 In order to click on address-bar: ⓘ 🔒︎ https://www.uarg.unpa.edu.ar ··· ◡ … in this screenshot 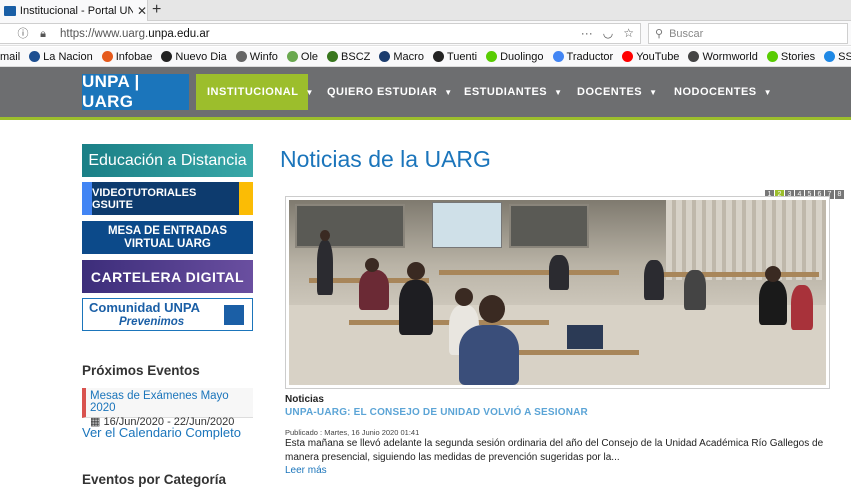, I will do `click(320, 33)`.